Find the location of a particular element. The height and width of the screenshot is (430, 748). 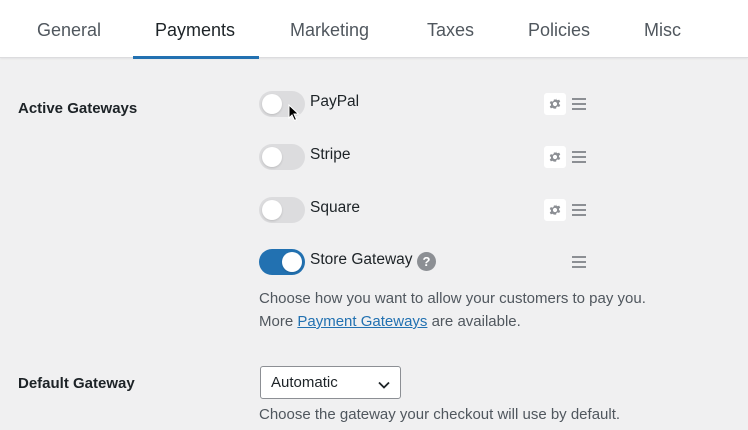

description-line-2: More Payment Gateways are available. is located at coordinates (452, 321).